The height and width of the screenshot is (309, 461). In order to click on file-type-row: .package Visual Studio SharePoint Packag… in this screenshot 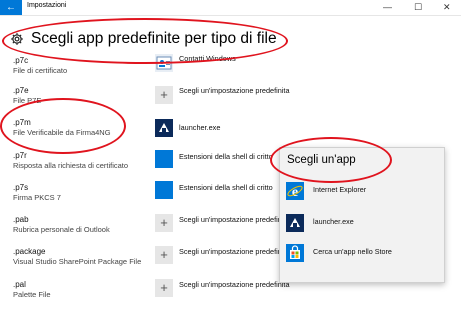, I will do `click(77, 257)`.